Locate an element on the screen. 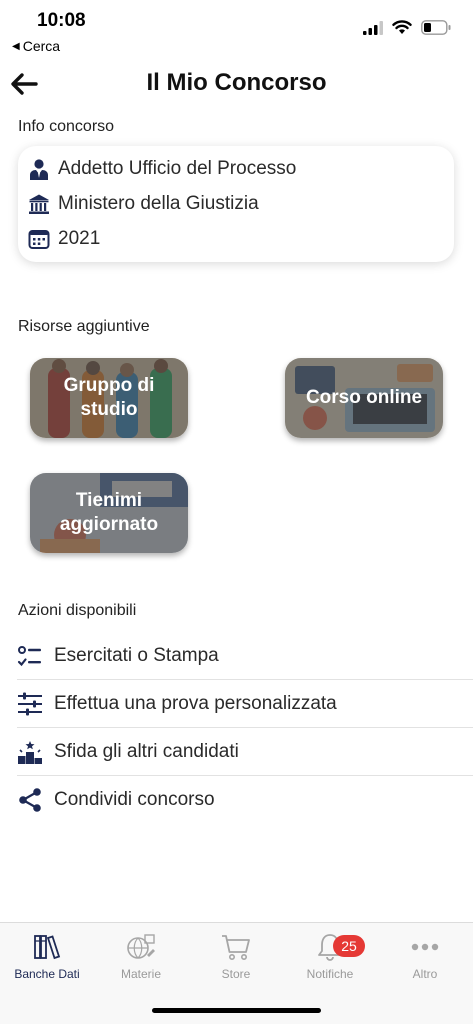  tab-materie-label: Materie is located at coordinates (140, 974).